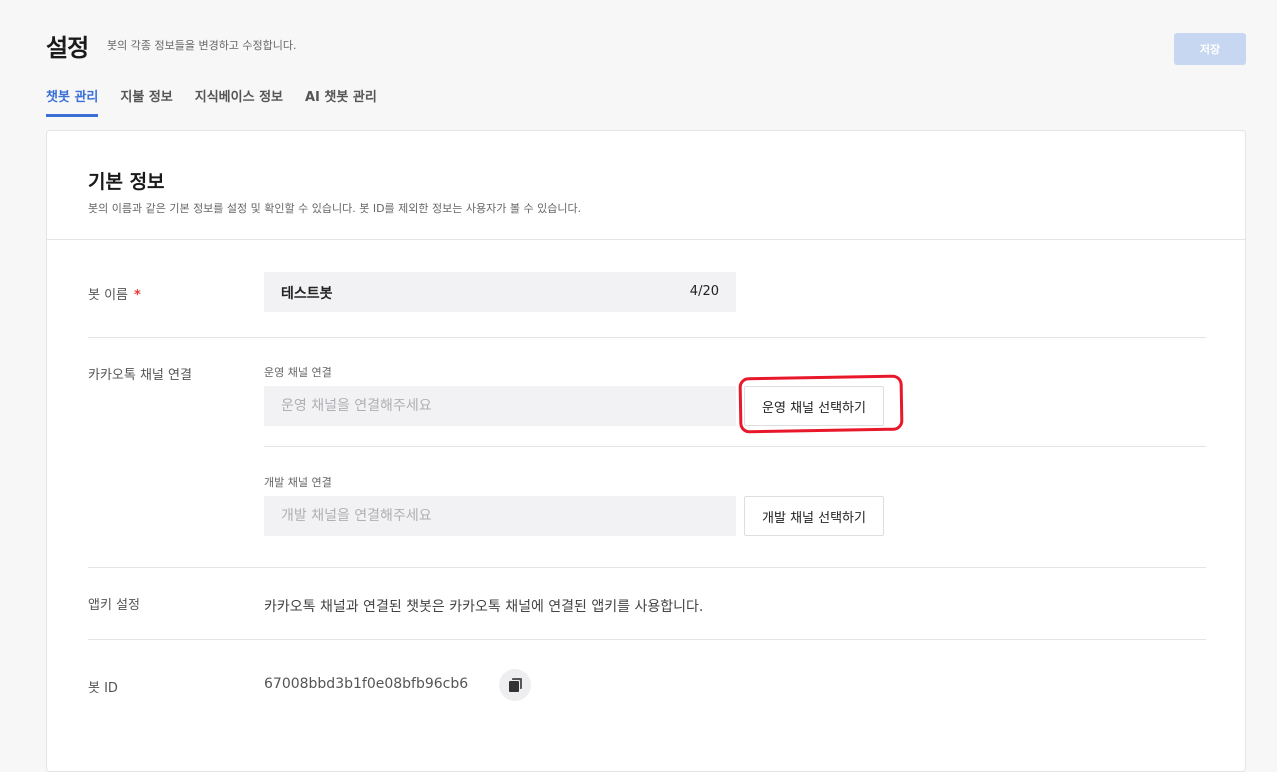 The height and width of the screenshot is (772, 1277). I want to click on copy-bot-id-button, so click(515, 685).